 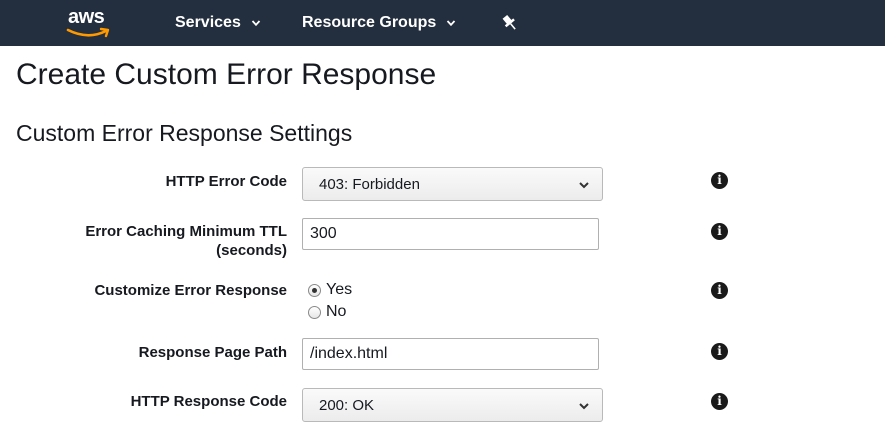 I want to click on services-menu-button: Services, so click(x=218, y=23).